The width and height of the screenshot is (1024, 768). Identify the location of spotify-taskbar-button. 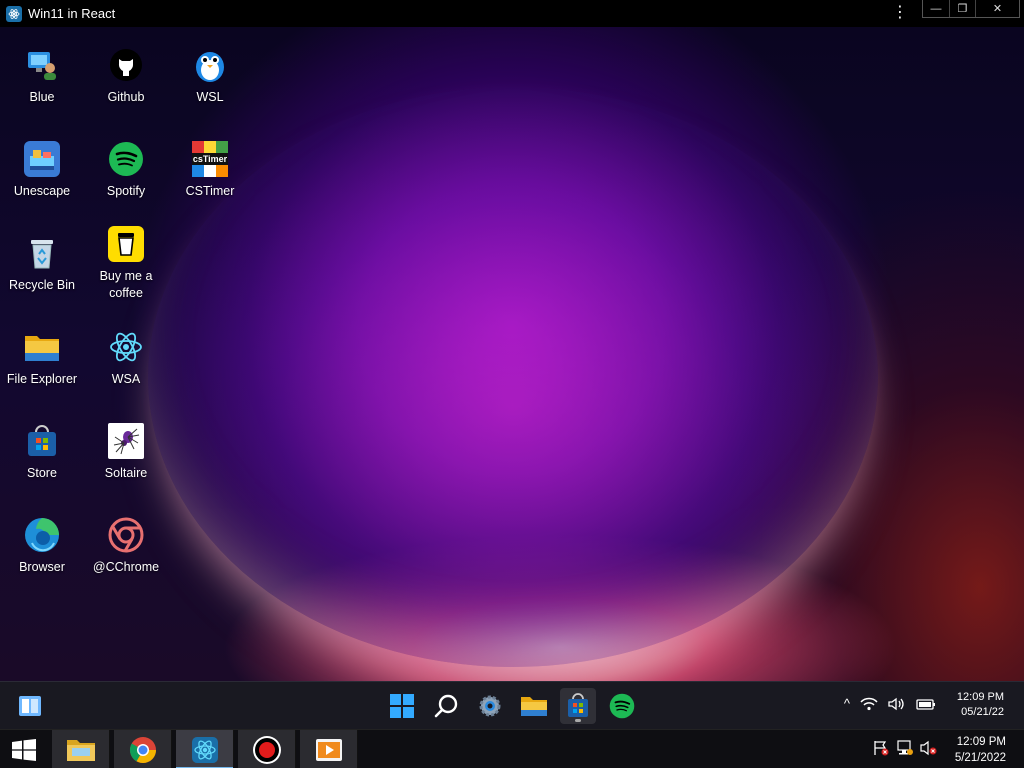
(622, 706).